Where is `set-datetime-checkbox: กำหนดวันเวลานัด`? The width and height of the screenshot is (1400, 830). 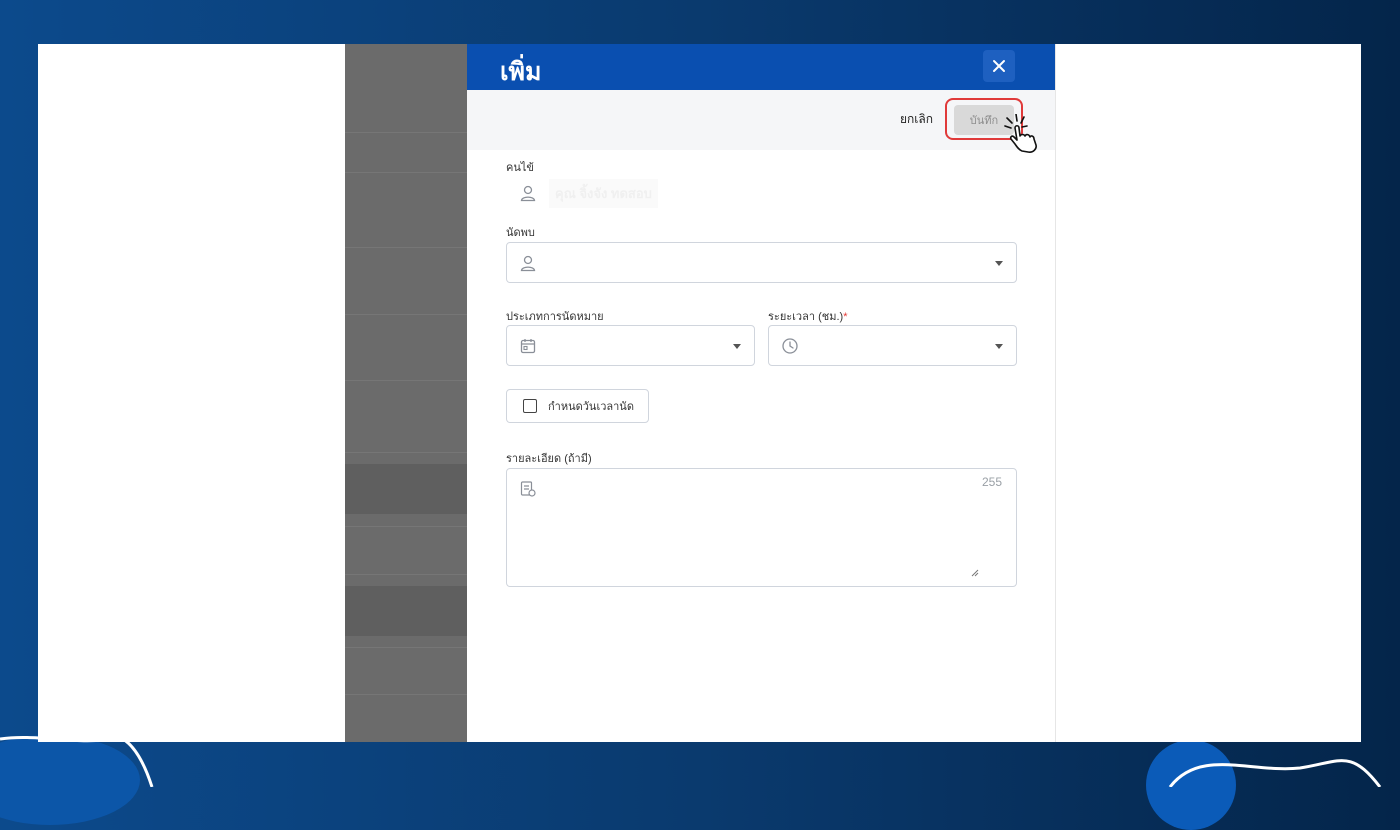
set-datetime-checkbox: กำหนดวันเวลานัด is located at coordinates (577, 406).